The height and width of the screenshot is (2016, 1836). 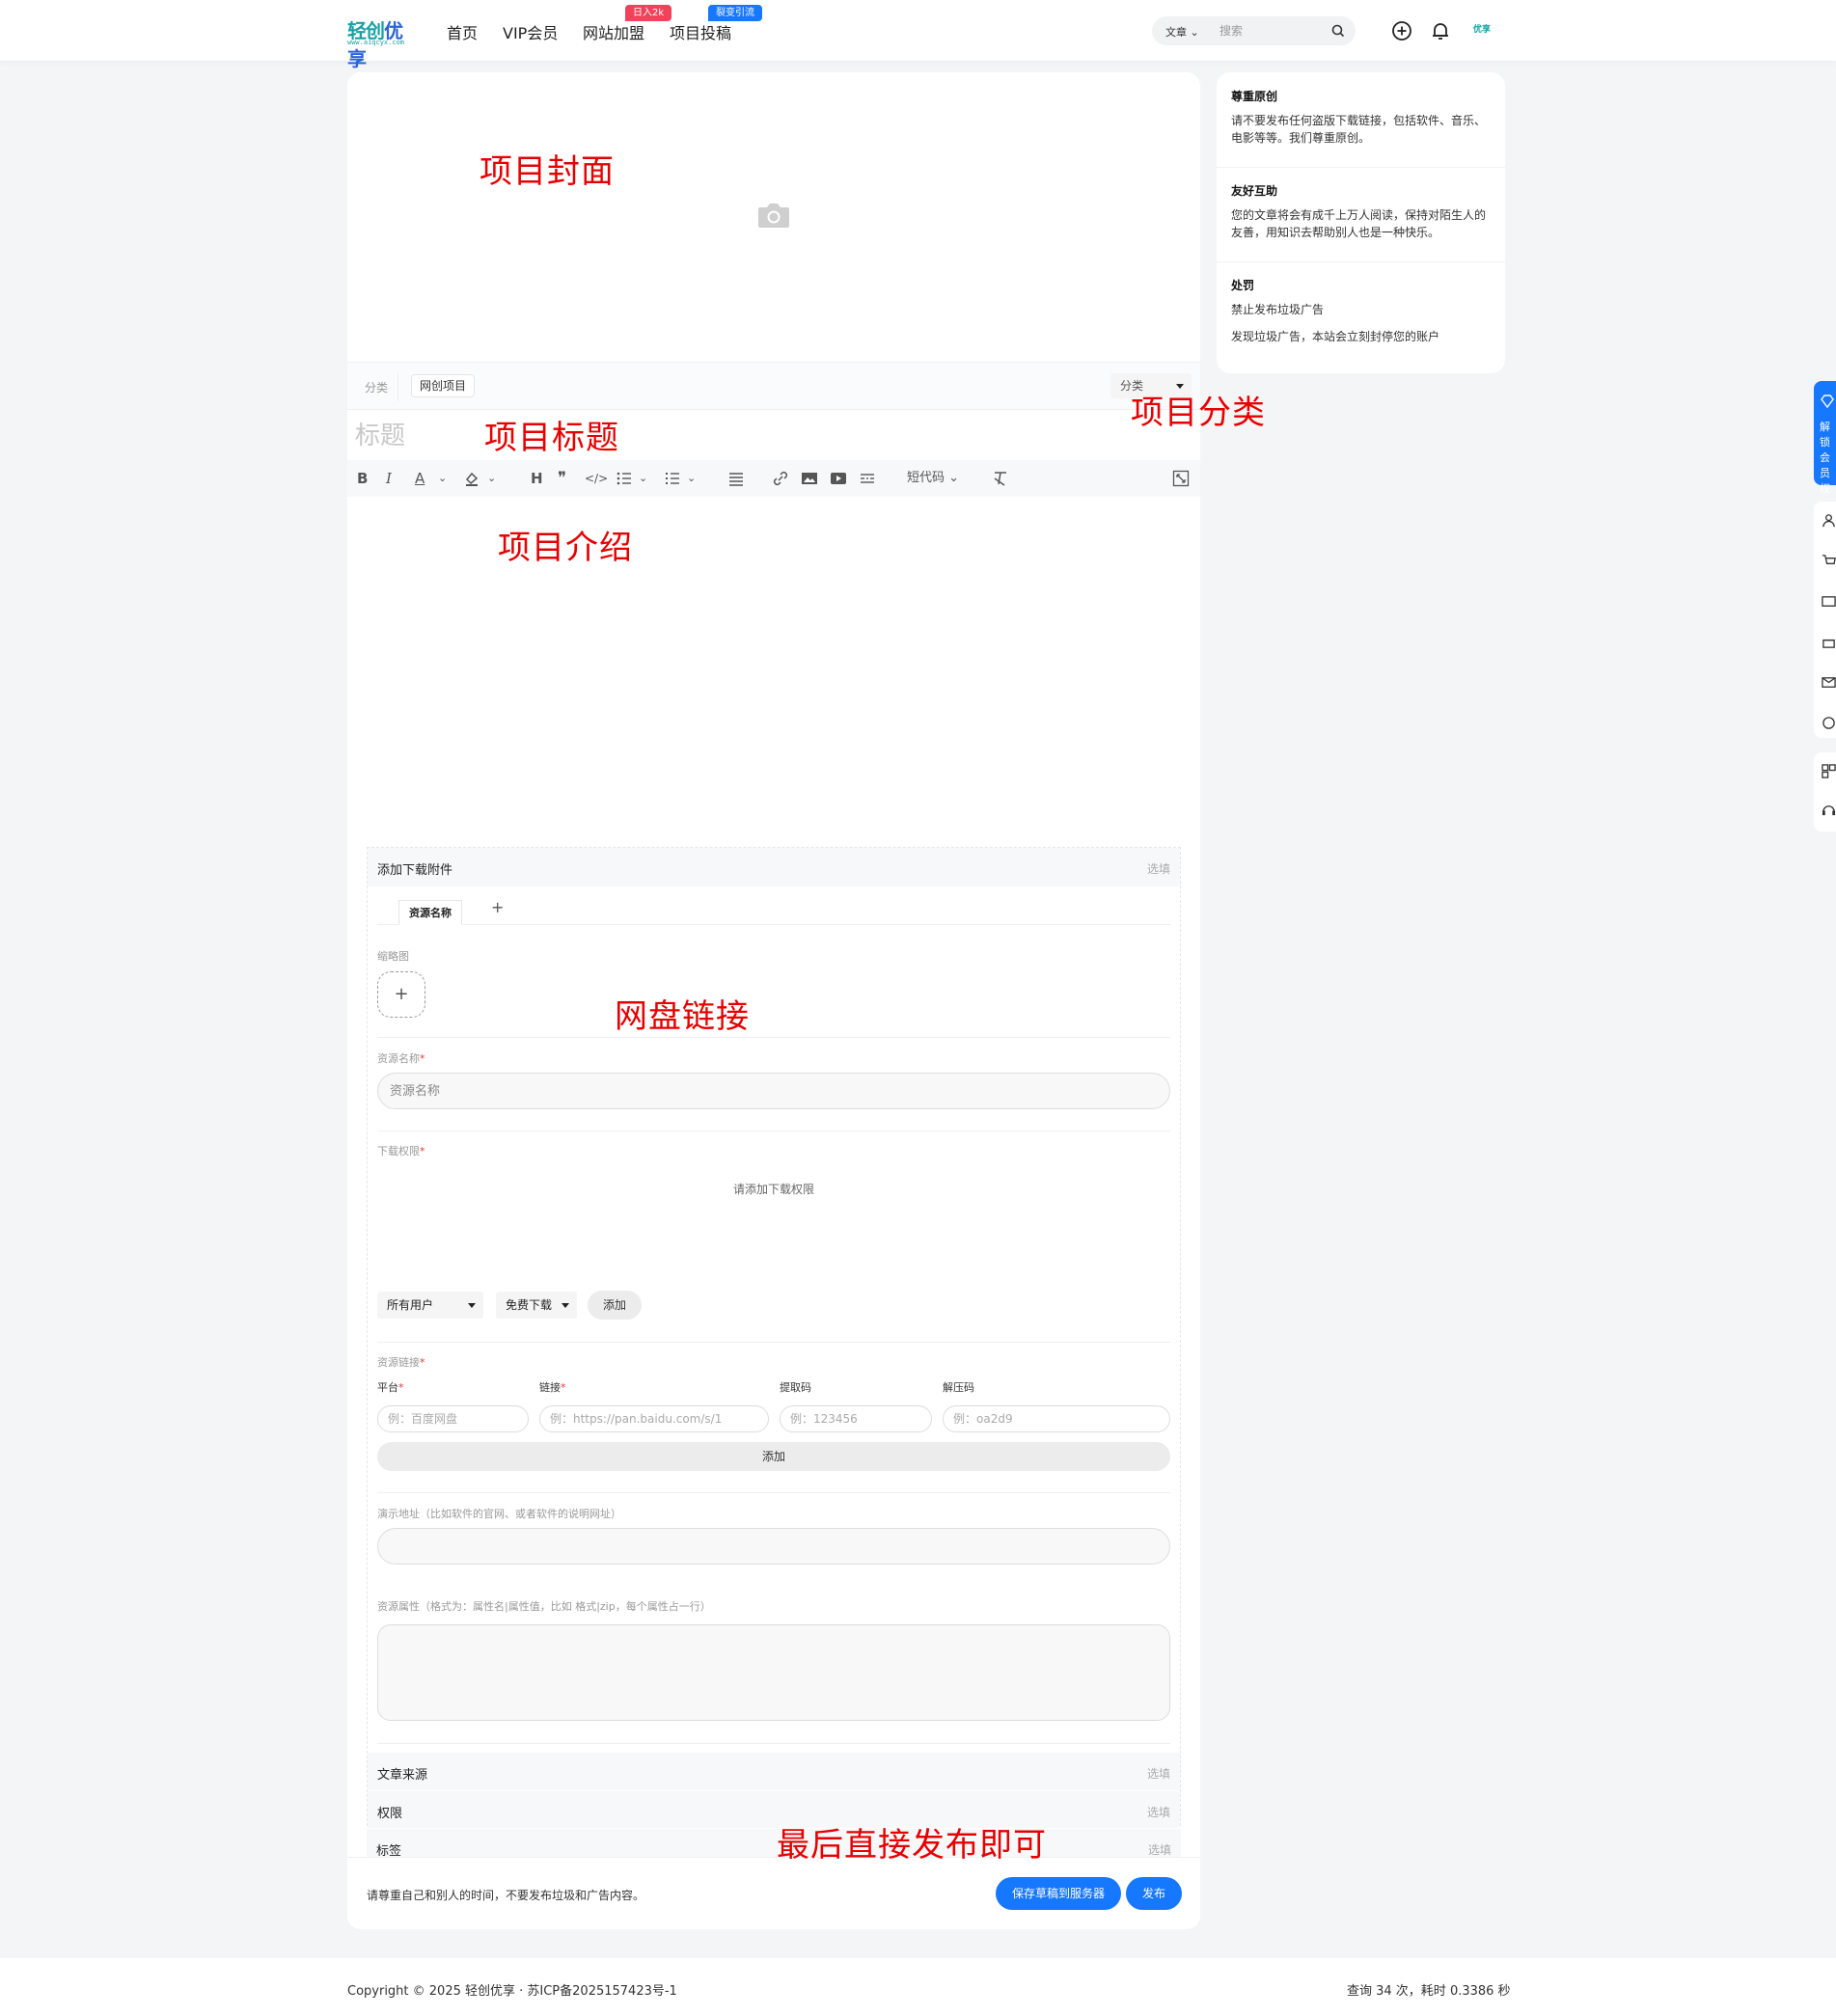 What do you see at coordinates (1243, 285) in the screenshot?
I see `rule-title: 处罚` at bounding box center [1243, 285].